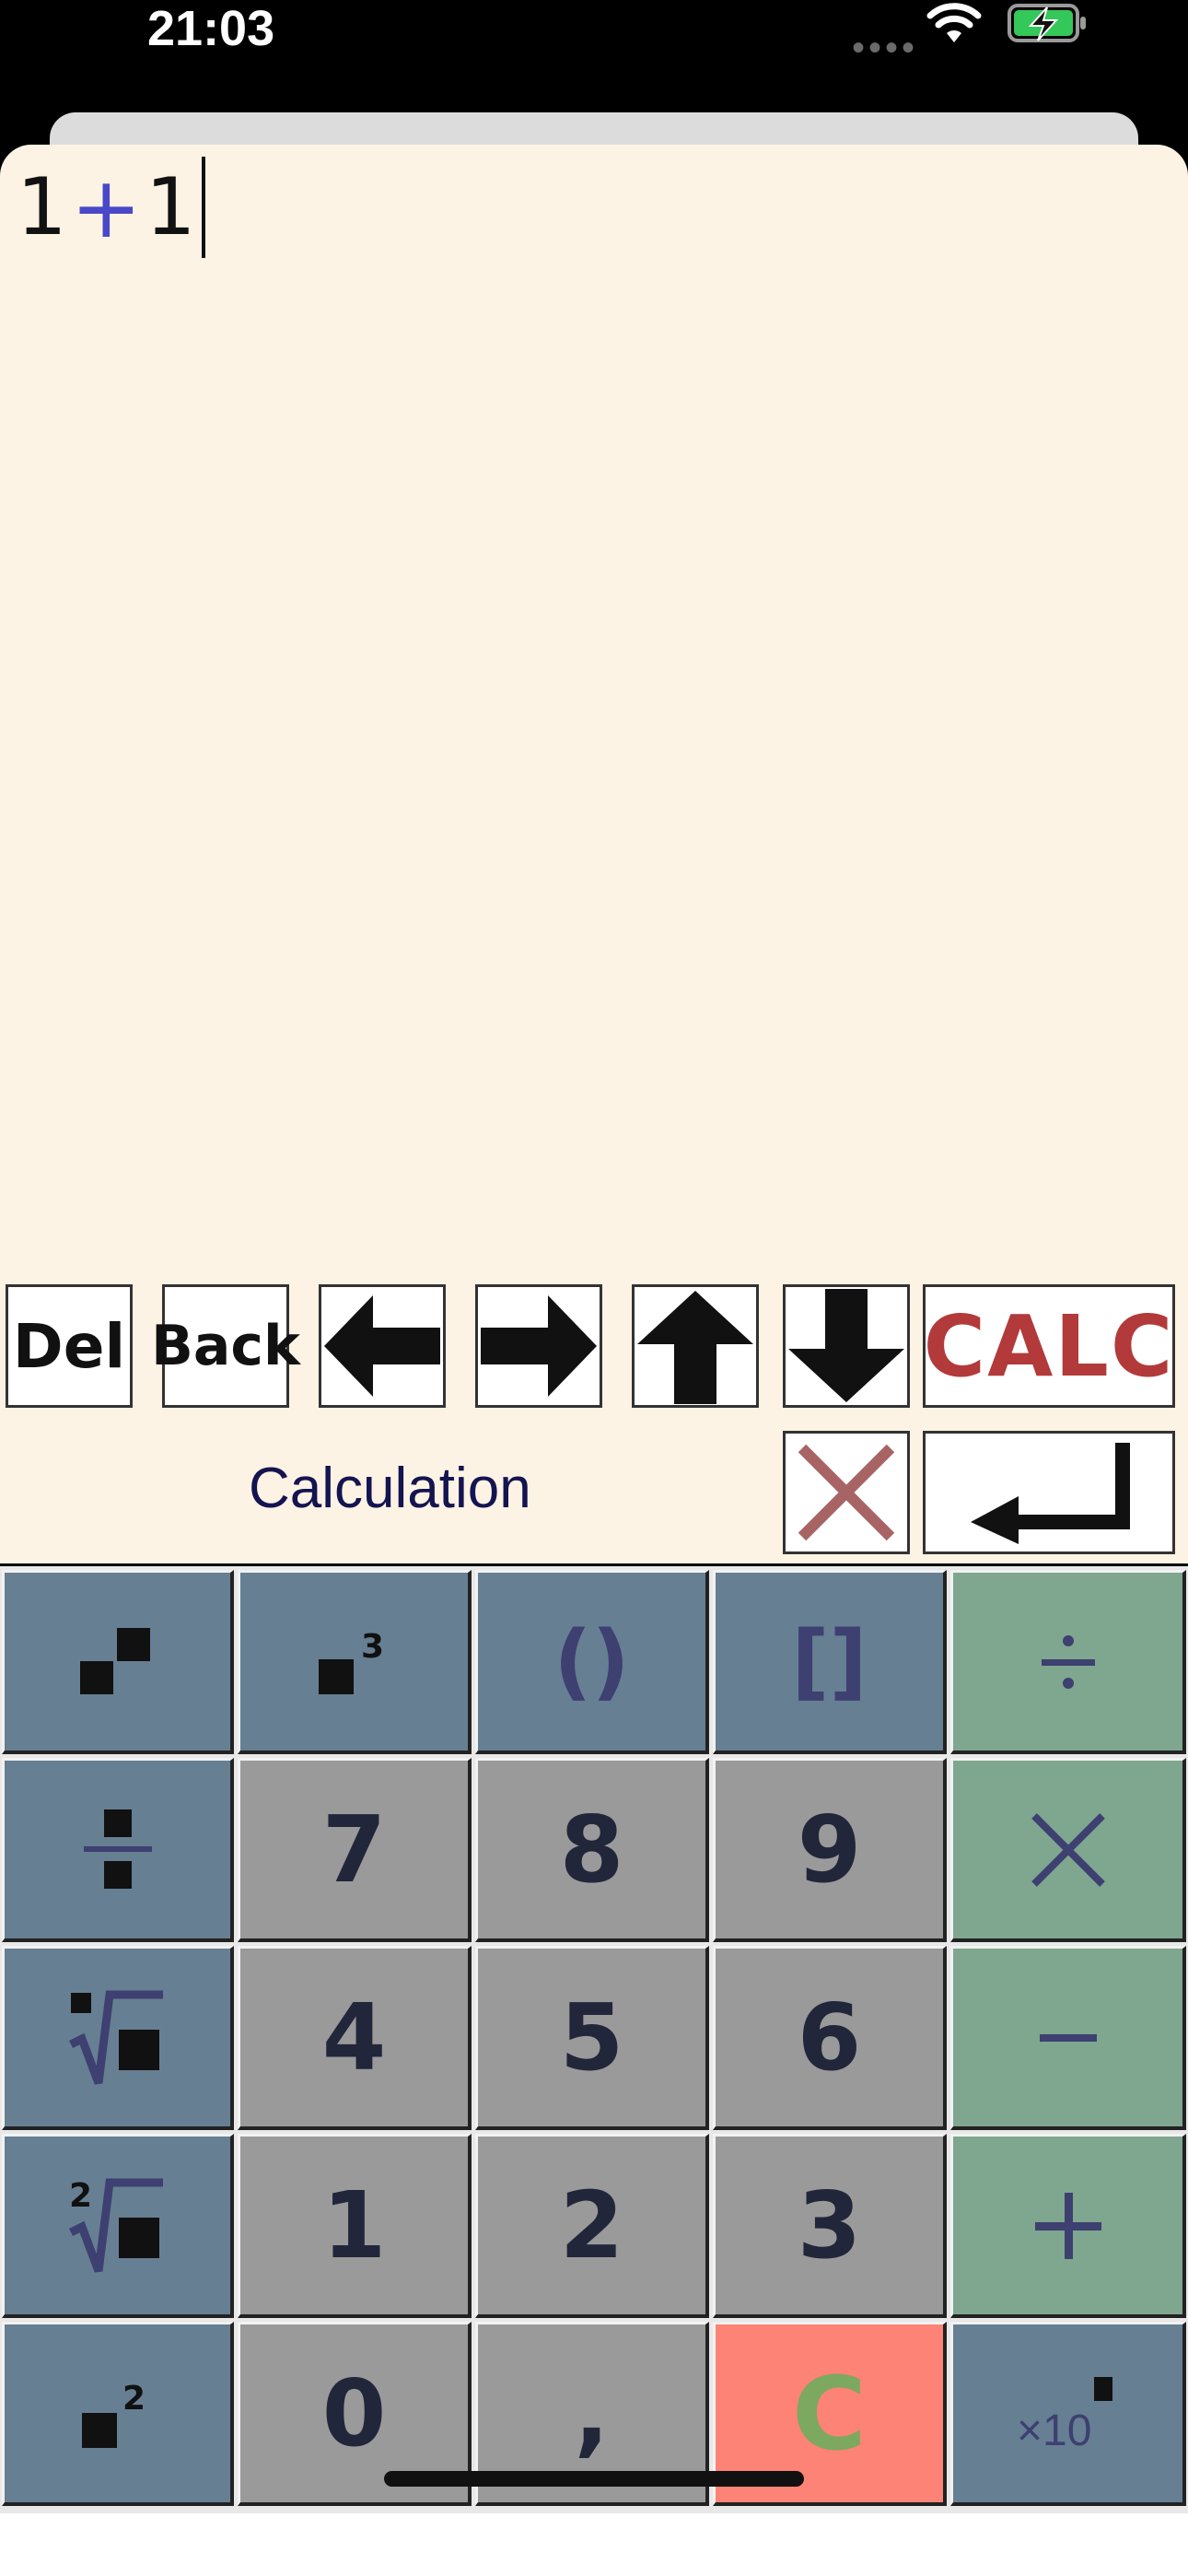 The height and width of the screenshot is (2576, 1188). I want to click on cursor-left-button, so click(382, 1346).